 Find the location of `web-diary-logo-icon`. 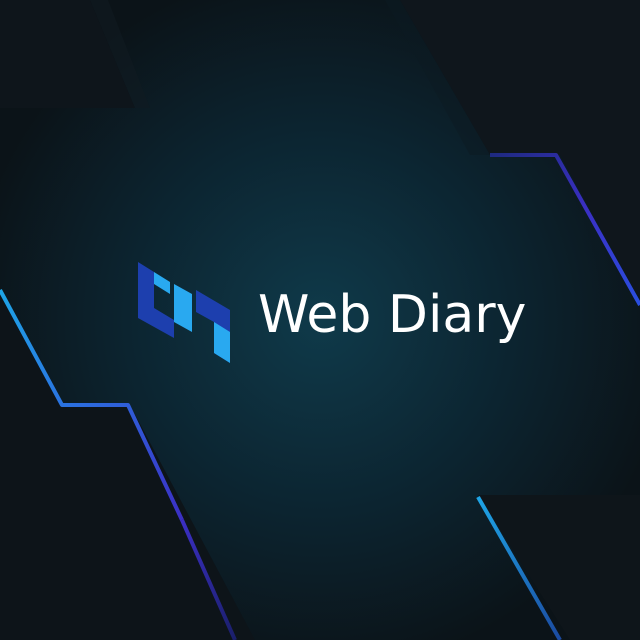

web-diary-logo-icon is located at coordinates (184, 312).